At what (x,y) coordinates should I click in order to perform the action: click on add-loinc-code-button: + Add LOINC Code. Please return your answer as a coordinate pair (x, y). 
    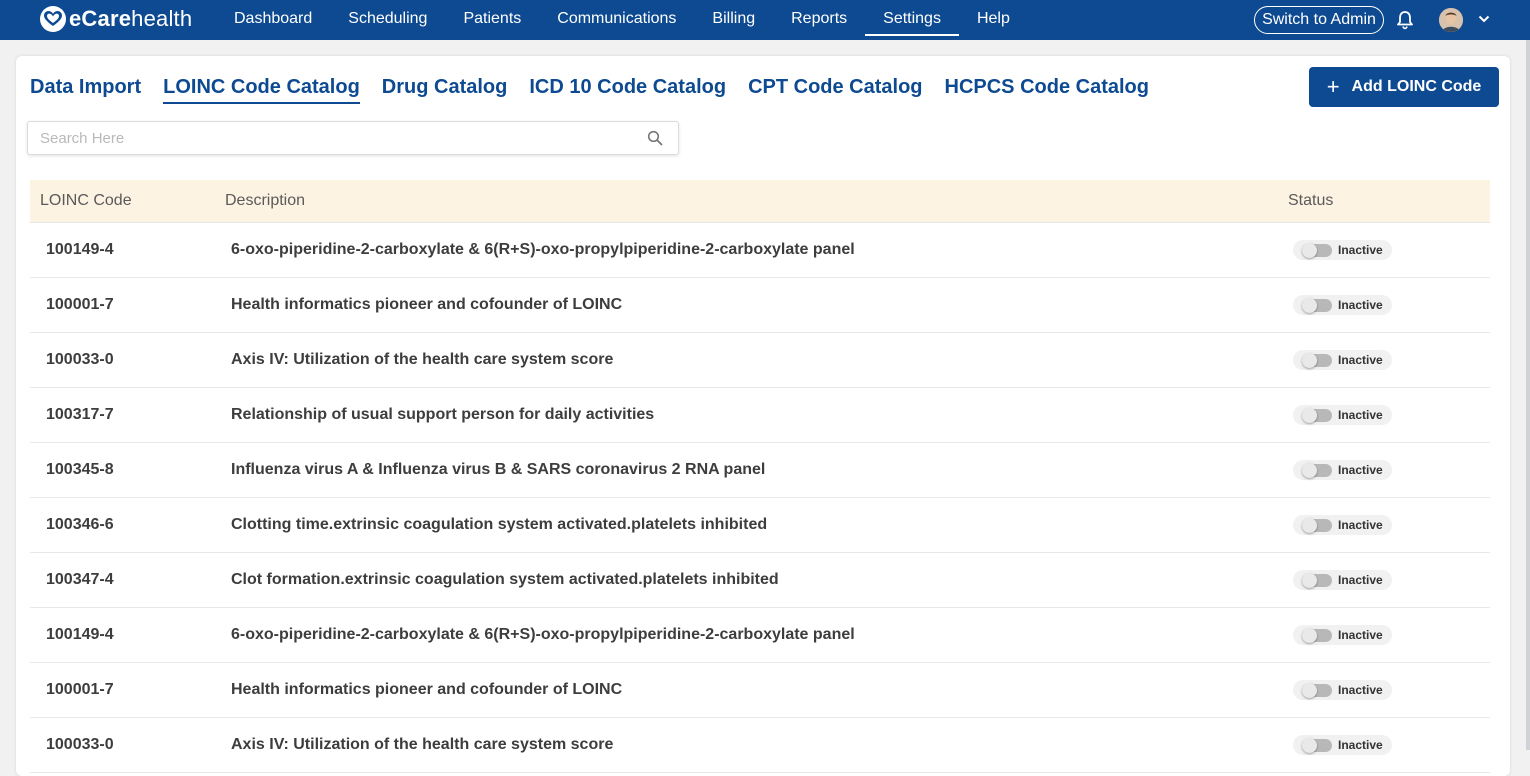
    Looking at the image, I should click on (1404, 87).